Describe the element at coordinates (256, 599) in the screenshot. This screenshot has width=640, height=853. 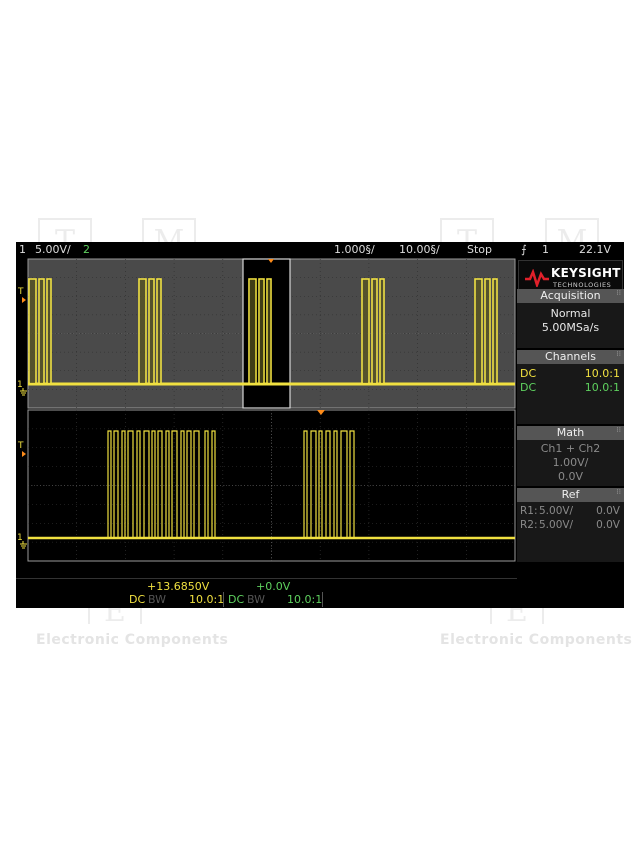
I see `ch2-info-bw: BW` at that location.